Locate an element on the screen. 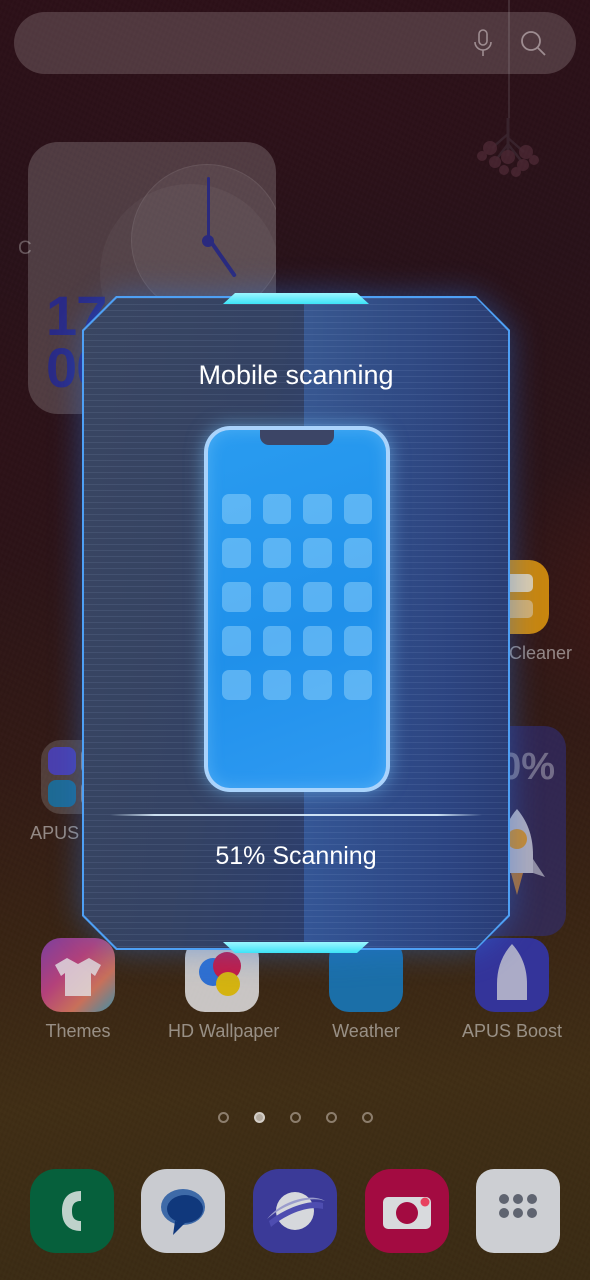 The height and width of the screenshot is (1280, 590). dialog-title: Mobile scanning is located at coordinates (296, 375).